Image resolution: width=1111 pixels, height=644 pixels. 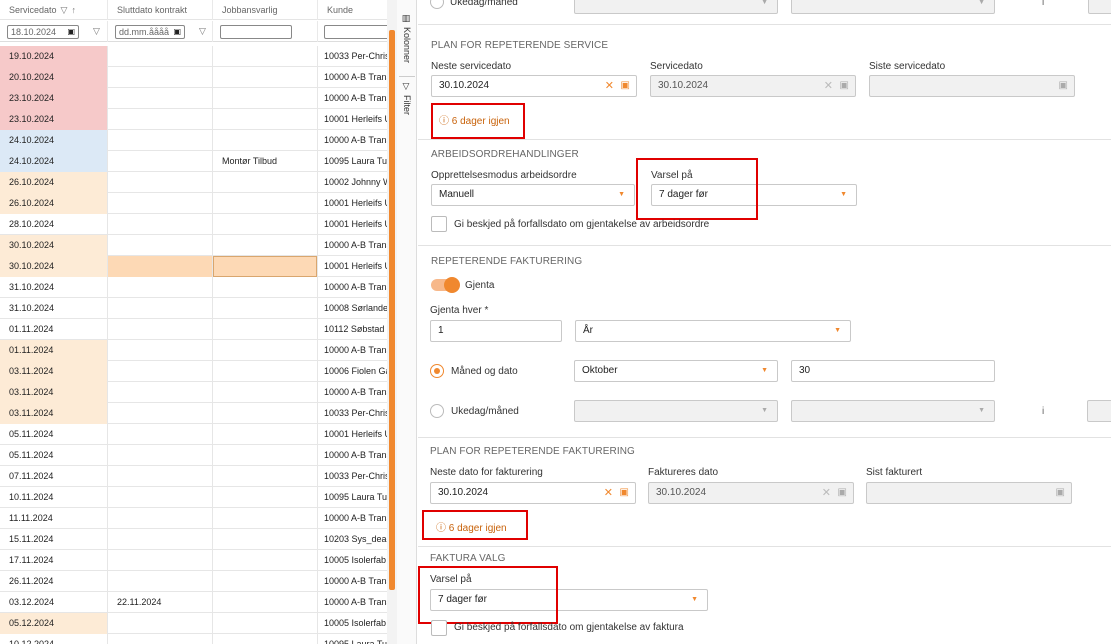 I want to click on last-service-date-input: ▣, so click(x=972, y=86).